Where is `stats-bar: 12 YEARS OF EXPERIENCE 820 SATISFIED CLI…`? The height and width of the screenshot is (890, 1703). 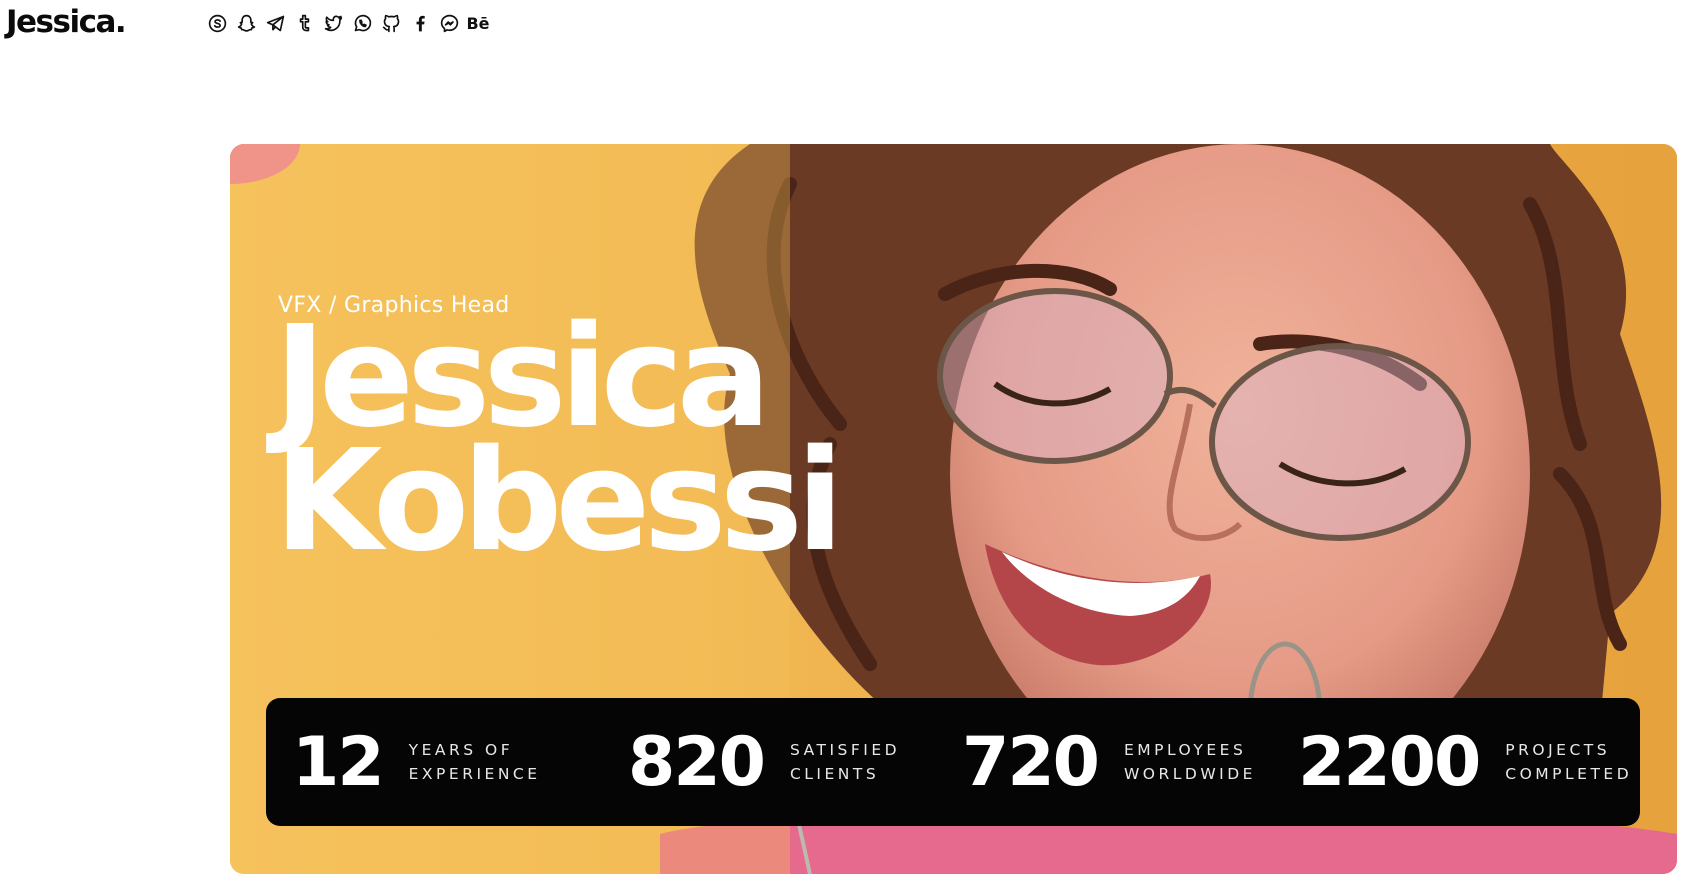
stats-bar: 12 YEARS OF EXPERIENCE 820 SATISFIED CLI… is located at coordinates (953, 762).